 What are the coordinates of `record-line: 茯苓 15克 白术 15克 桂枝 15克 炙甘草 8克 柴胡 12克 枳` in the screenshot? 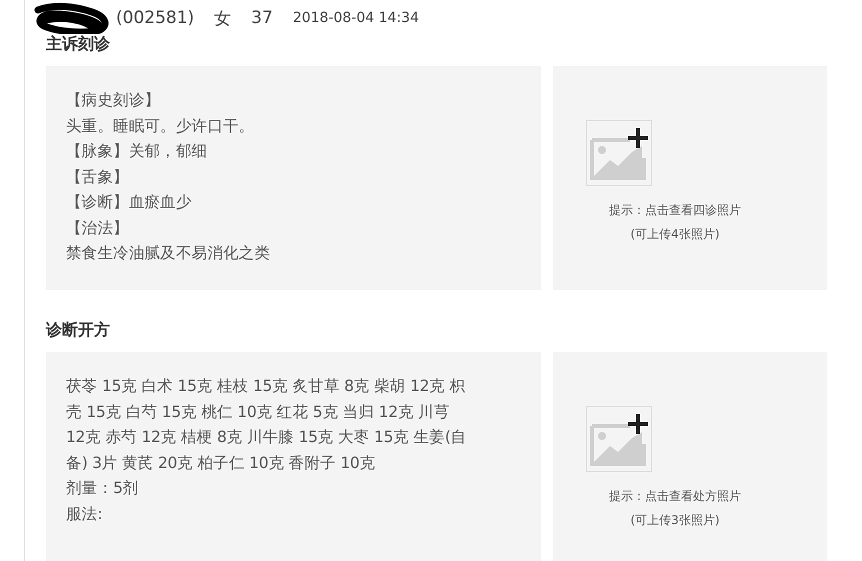 It's located at (266, 386).